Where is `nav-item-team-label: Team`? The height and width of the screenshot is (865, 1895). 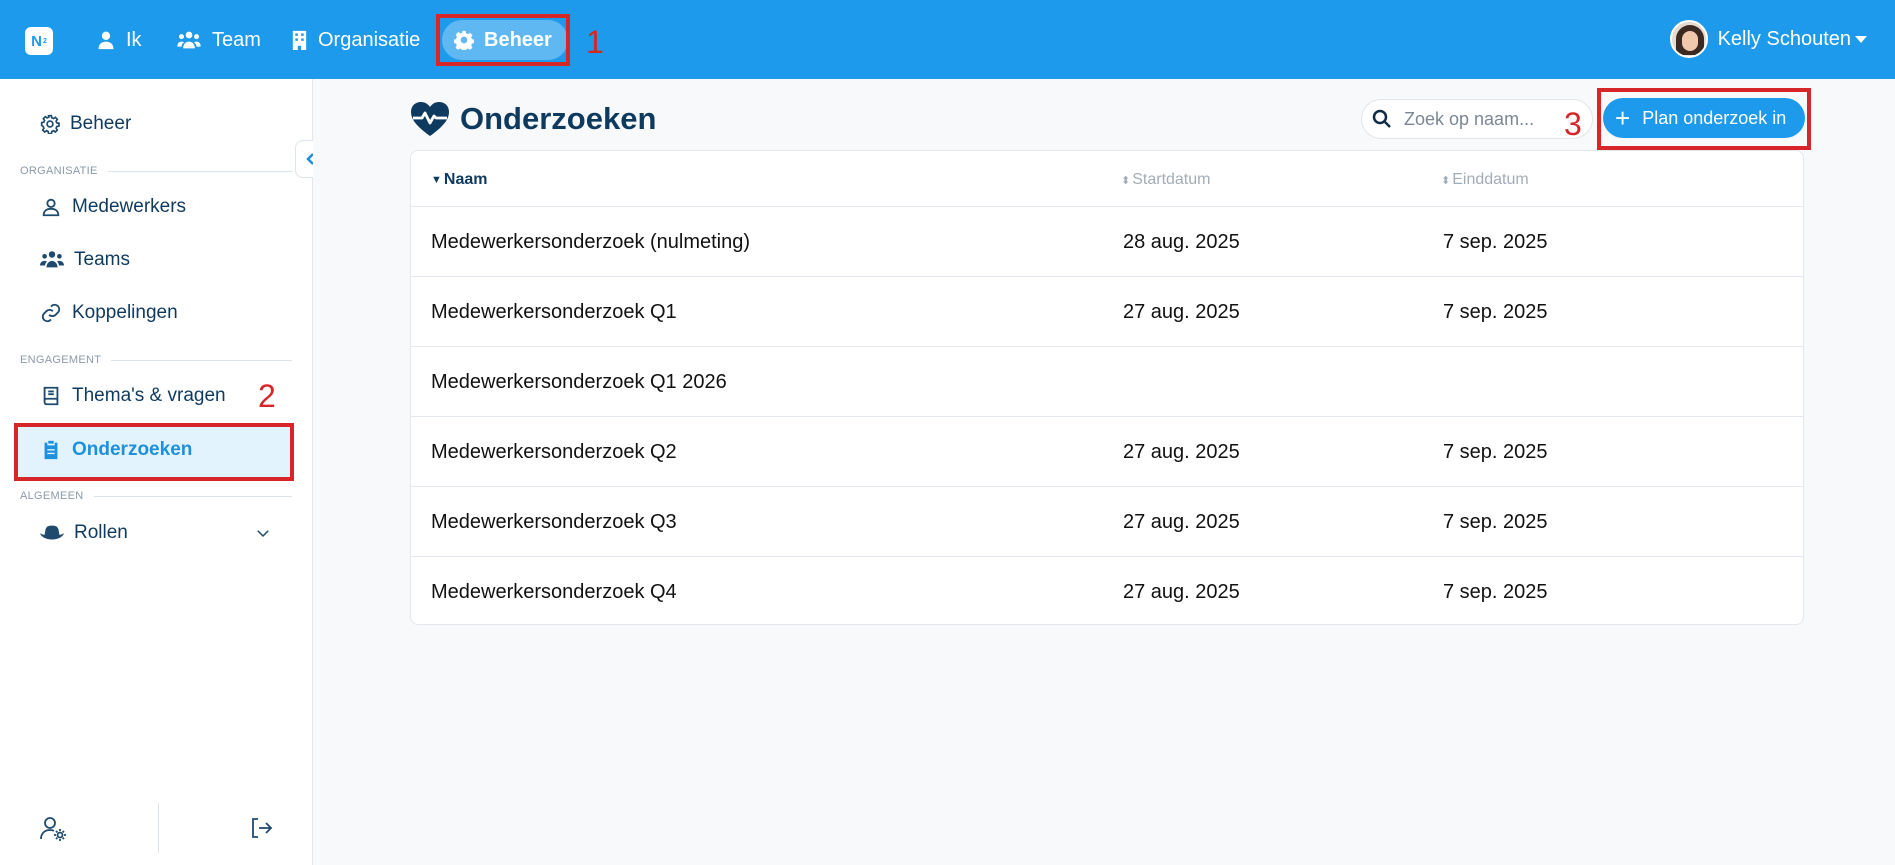 nav-item-team-label: Team is located at coordinates (236, 39).